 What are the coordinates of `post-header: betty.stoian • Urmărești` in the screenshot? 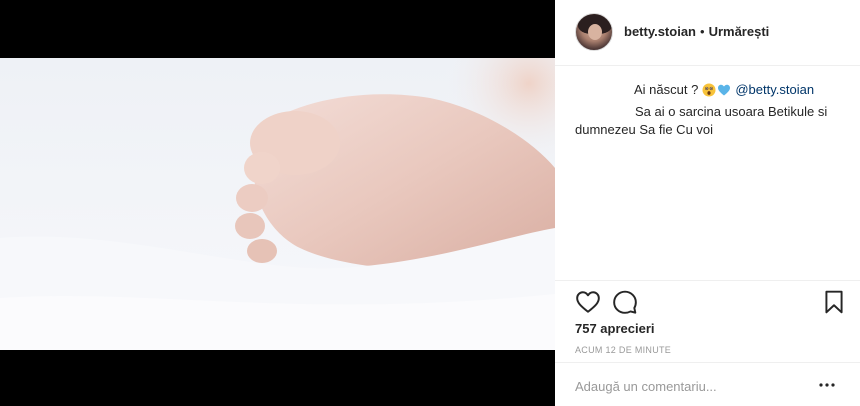 It's located at (707, 33).